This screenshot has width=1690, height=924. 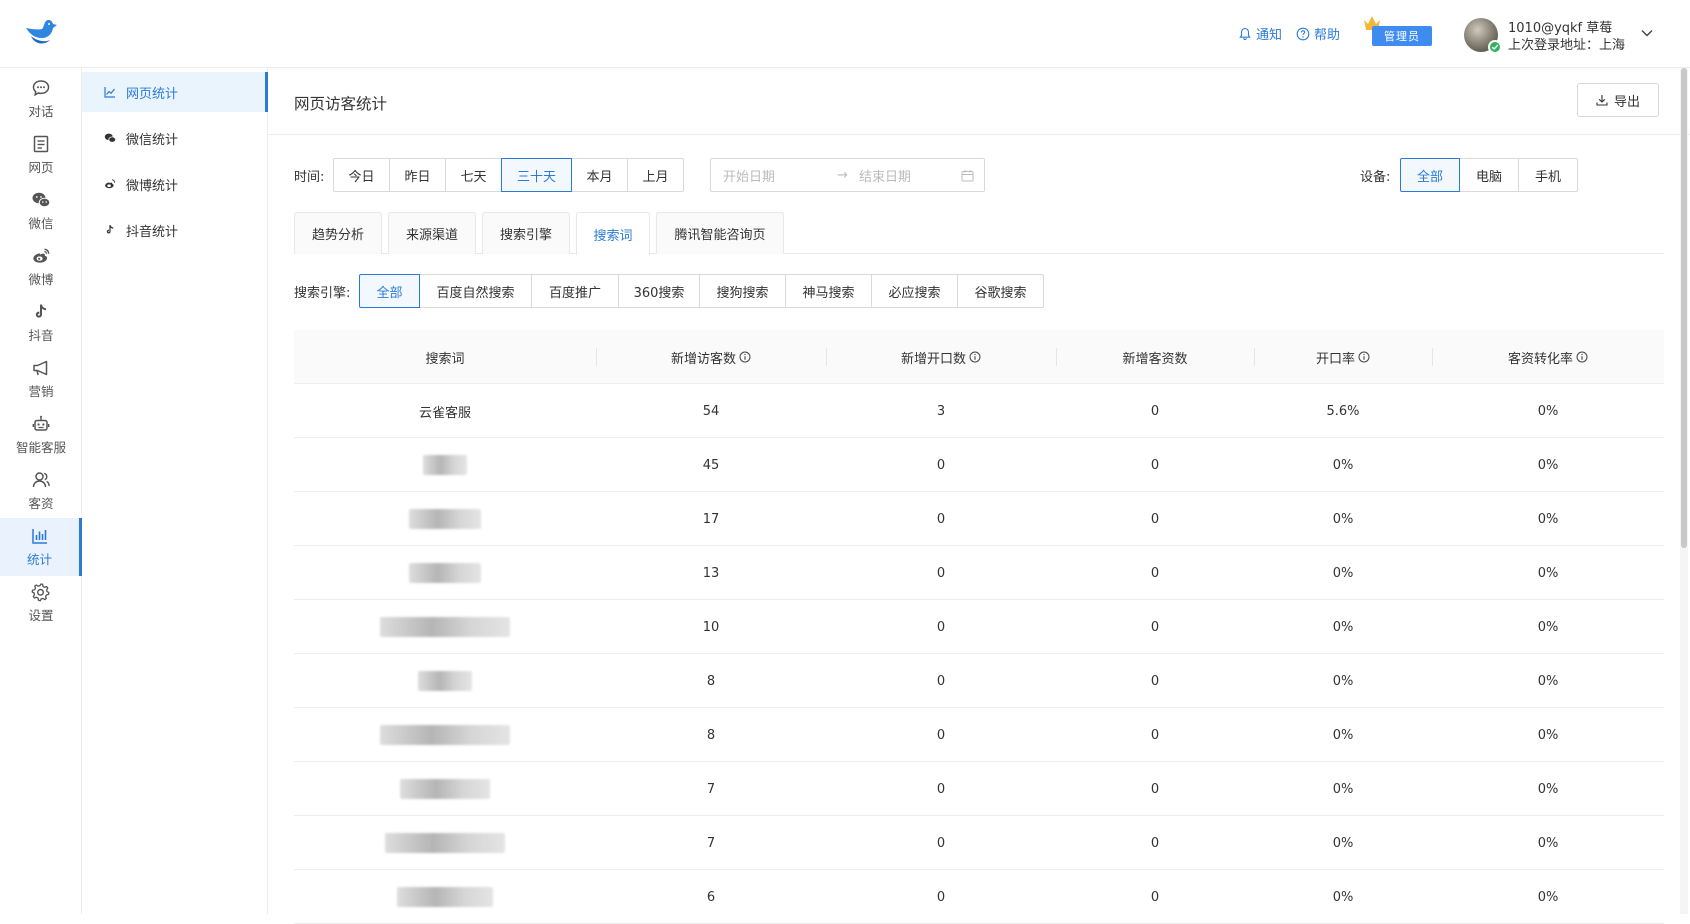 I want to click on engine-option-baidu-ads: 百度推广, so click(x=575, y=291).